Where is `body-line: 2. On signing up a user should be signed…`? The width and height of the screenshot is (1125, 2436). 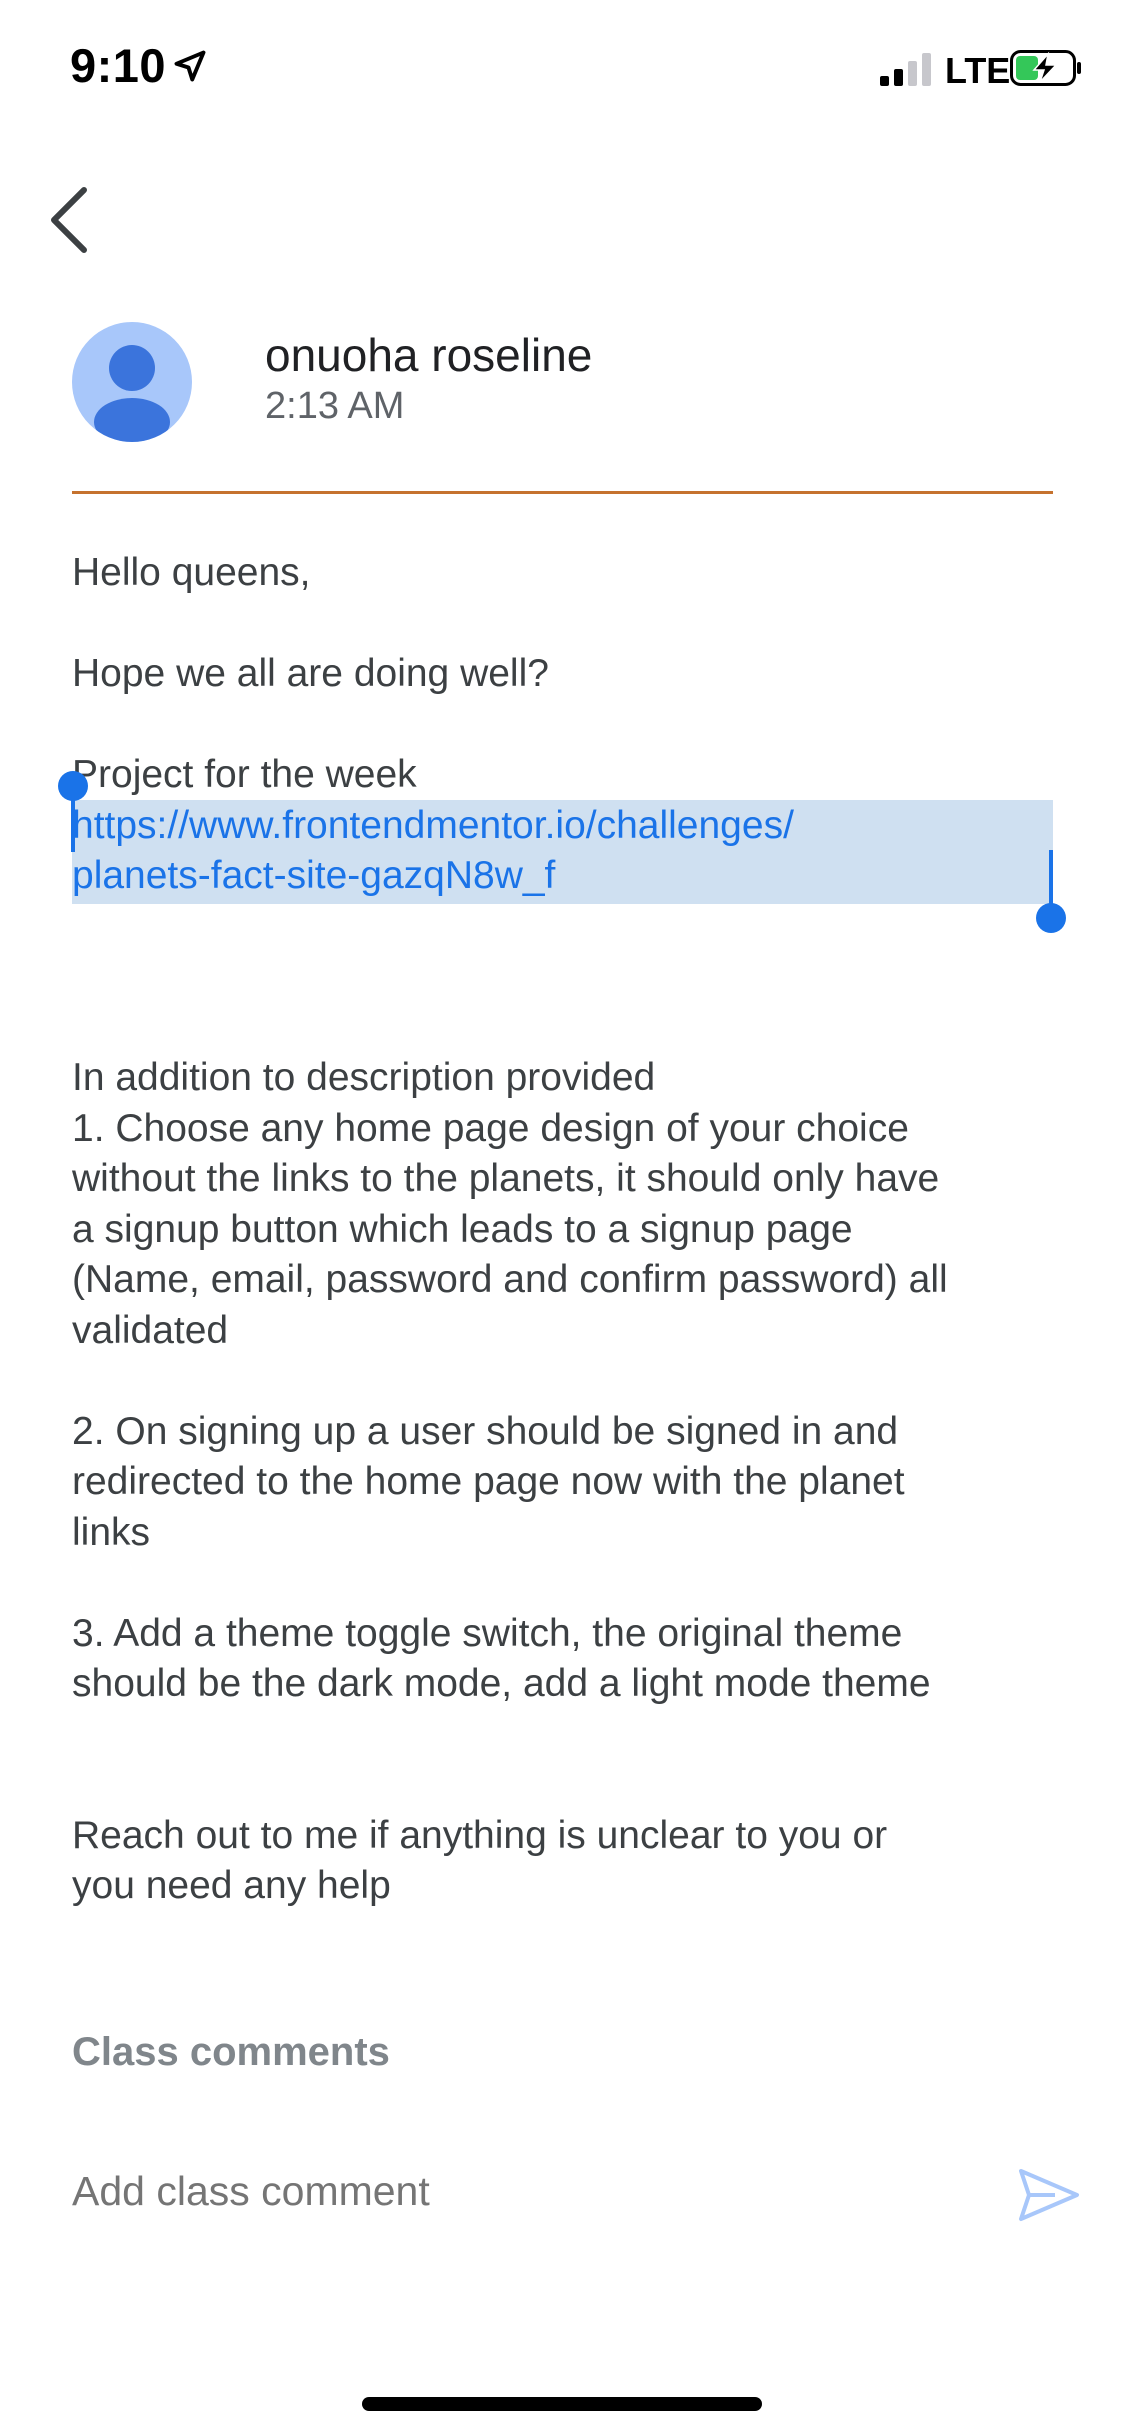 body-line: 2. On signing up a user should be signed… is located at coordinates (485, 1431).